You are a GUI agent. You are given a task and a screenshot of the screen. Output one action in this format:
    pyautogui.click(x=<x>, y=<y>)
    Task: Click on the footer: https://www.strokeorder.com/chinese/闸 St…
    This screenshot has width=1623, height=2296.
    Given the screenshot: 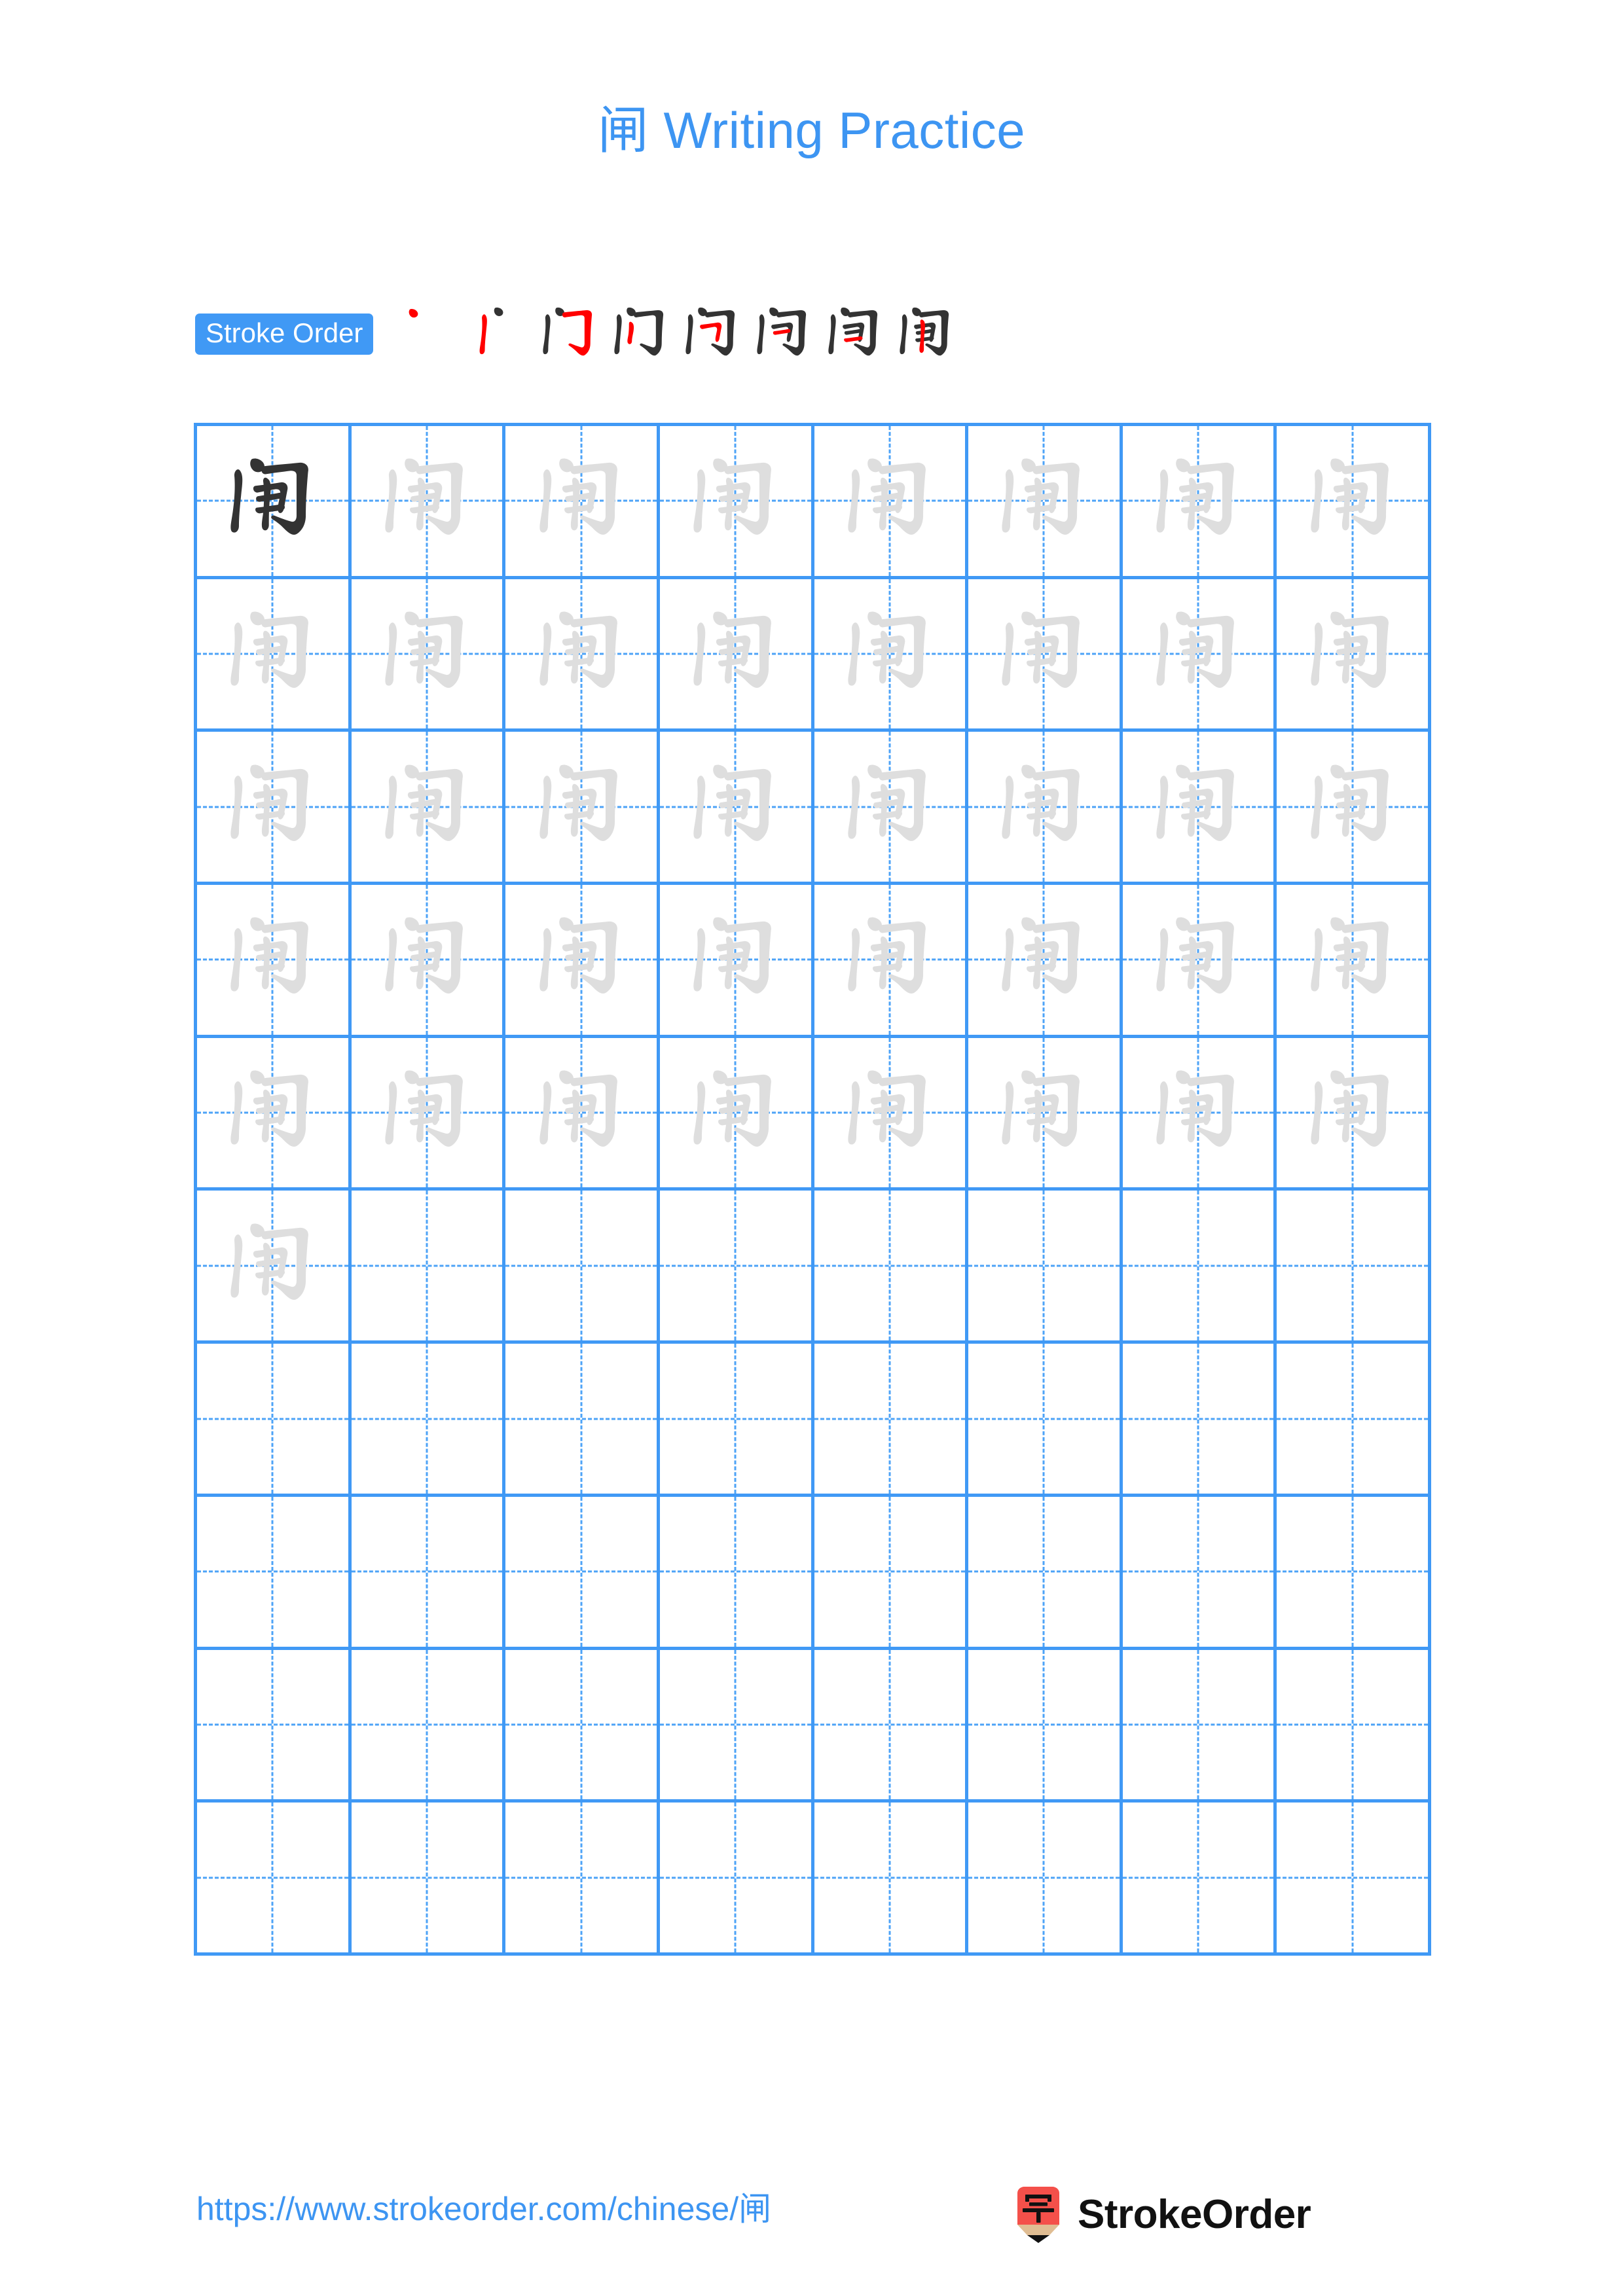 What is the action you would take?
    pyautogui.click(x=811, y=2219)
    